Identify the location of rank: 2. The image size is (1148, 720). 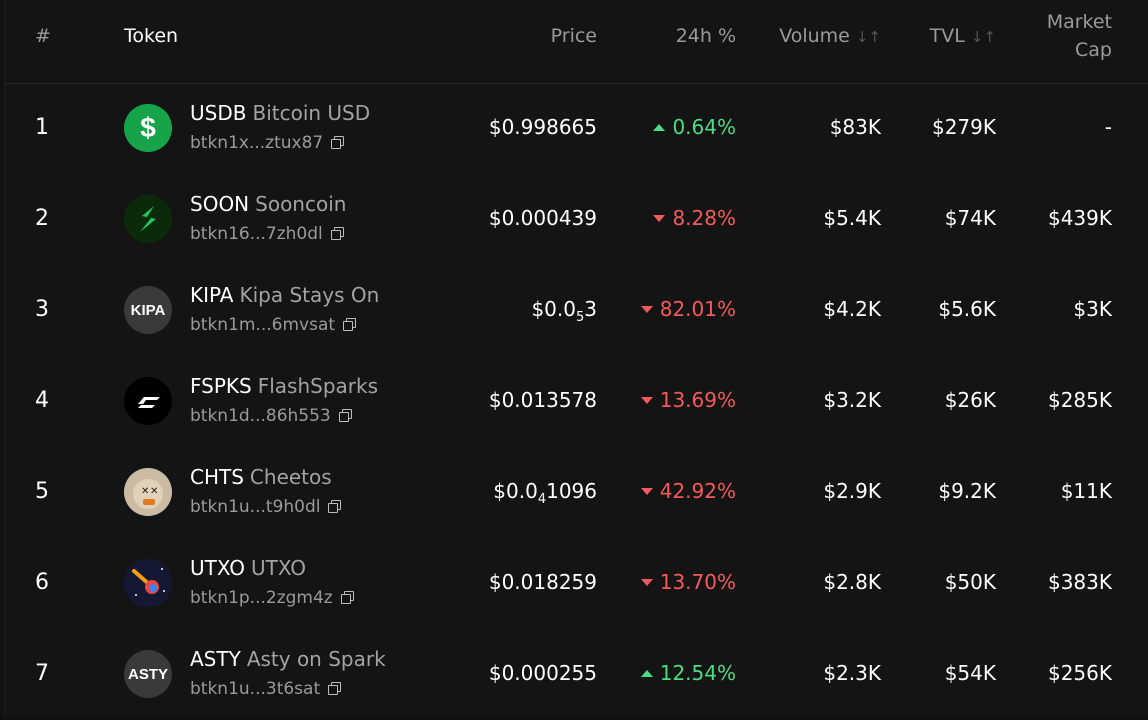
(42, 218).